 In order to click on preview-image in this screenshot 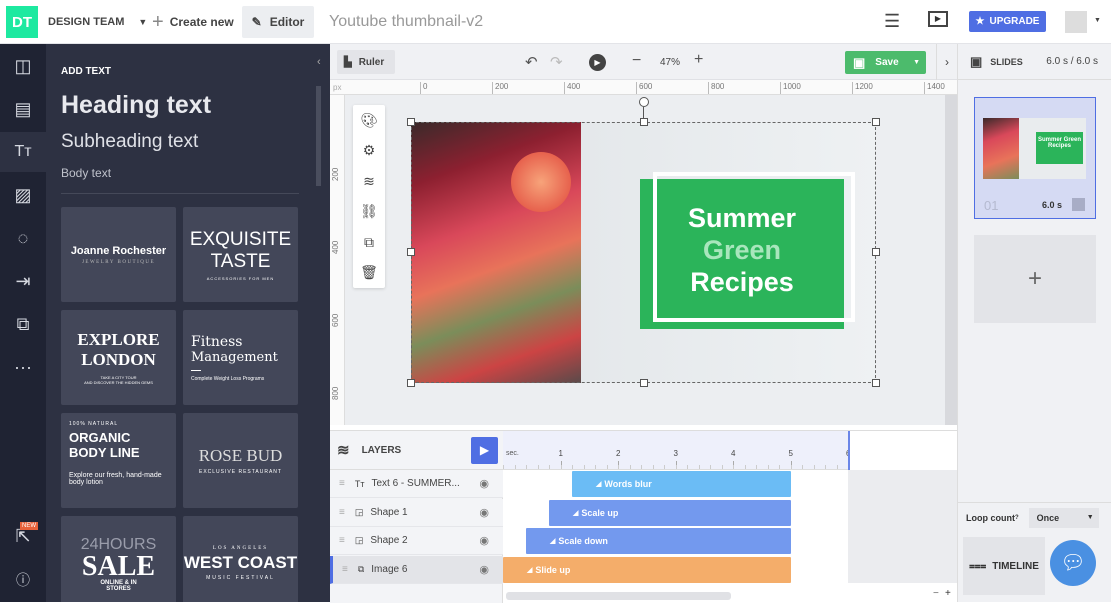, I will do `click(1001, 148)`.